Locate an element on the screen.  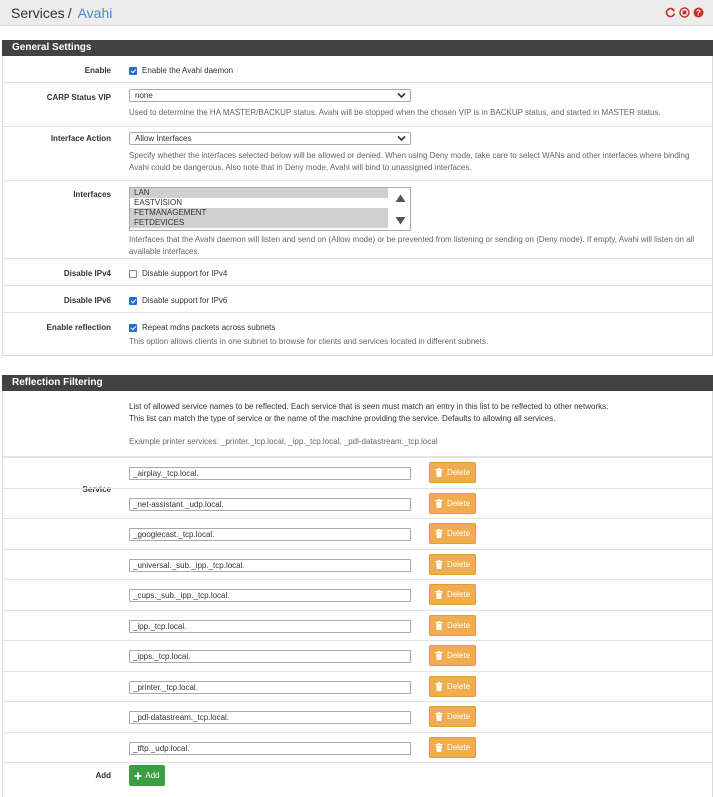
carp-label: CARP Status VIP is located at coordinates (78, 97).